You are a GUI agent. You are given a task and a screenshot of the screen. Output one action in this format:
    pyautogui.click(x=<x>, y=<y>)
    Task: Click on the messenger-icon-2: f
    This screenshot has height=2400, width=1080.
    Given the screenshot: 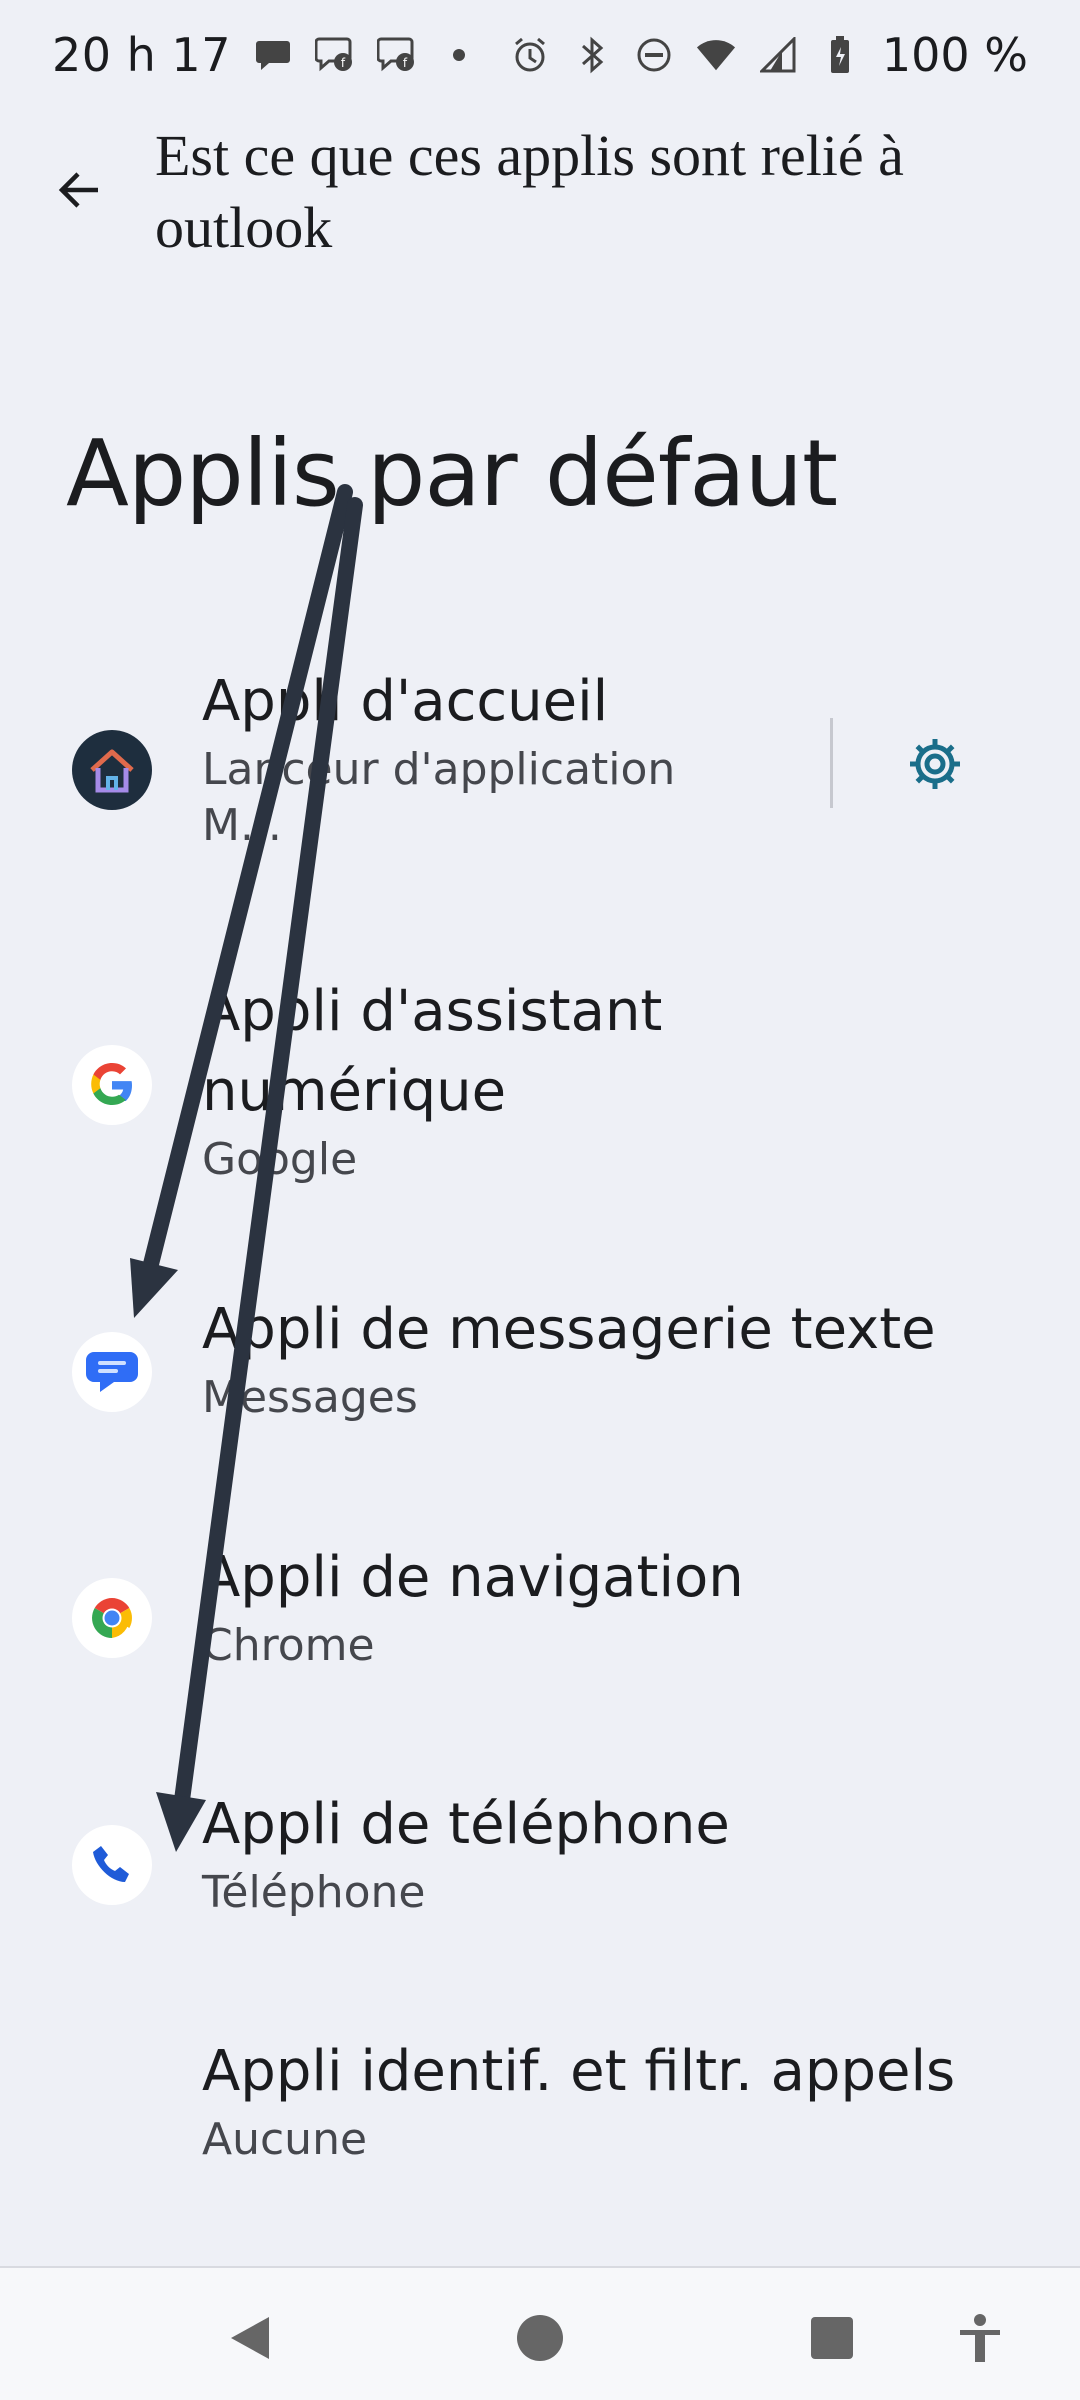 What is the action you would take?
    pyautogui.click(x=396, y=55)
    